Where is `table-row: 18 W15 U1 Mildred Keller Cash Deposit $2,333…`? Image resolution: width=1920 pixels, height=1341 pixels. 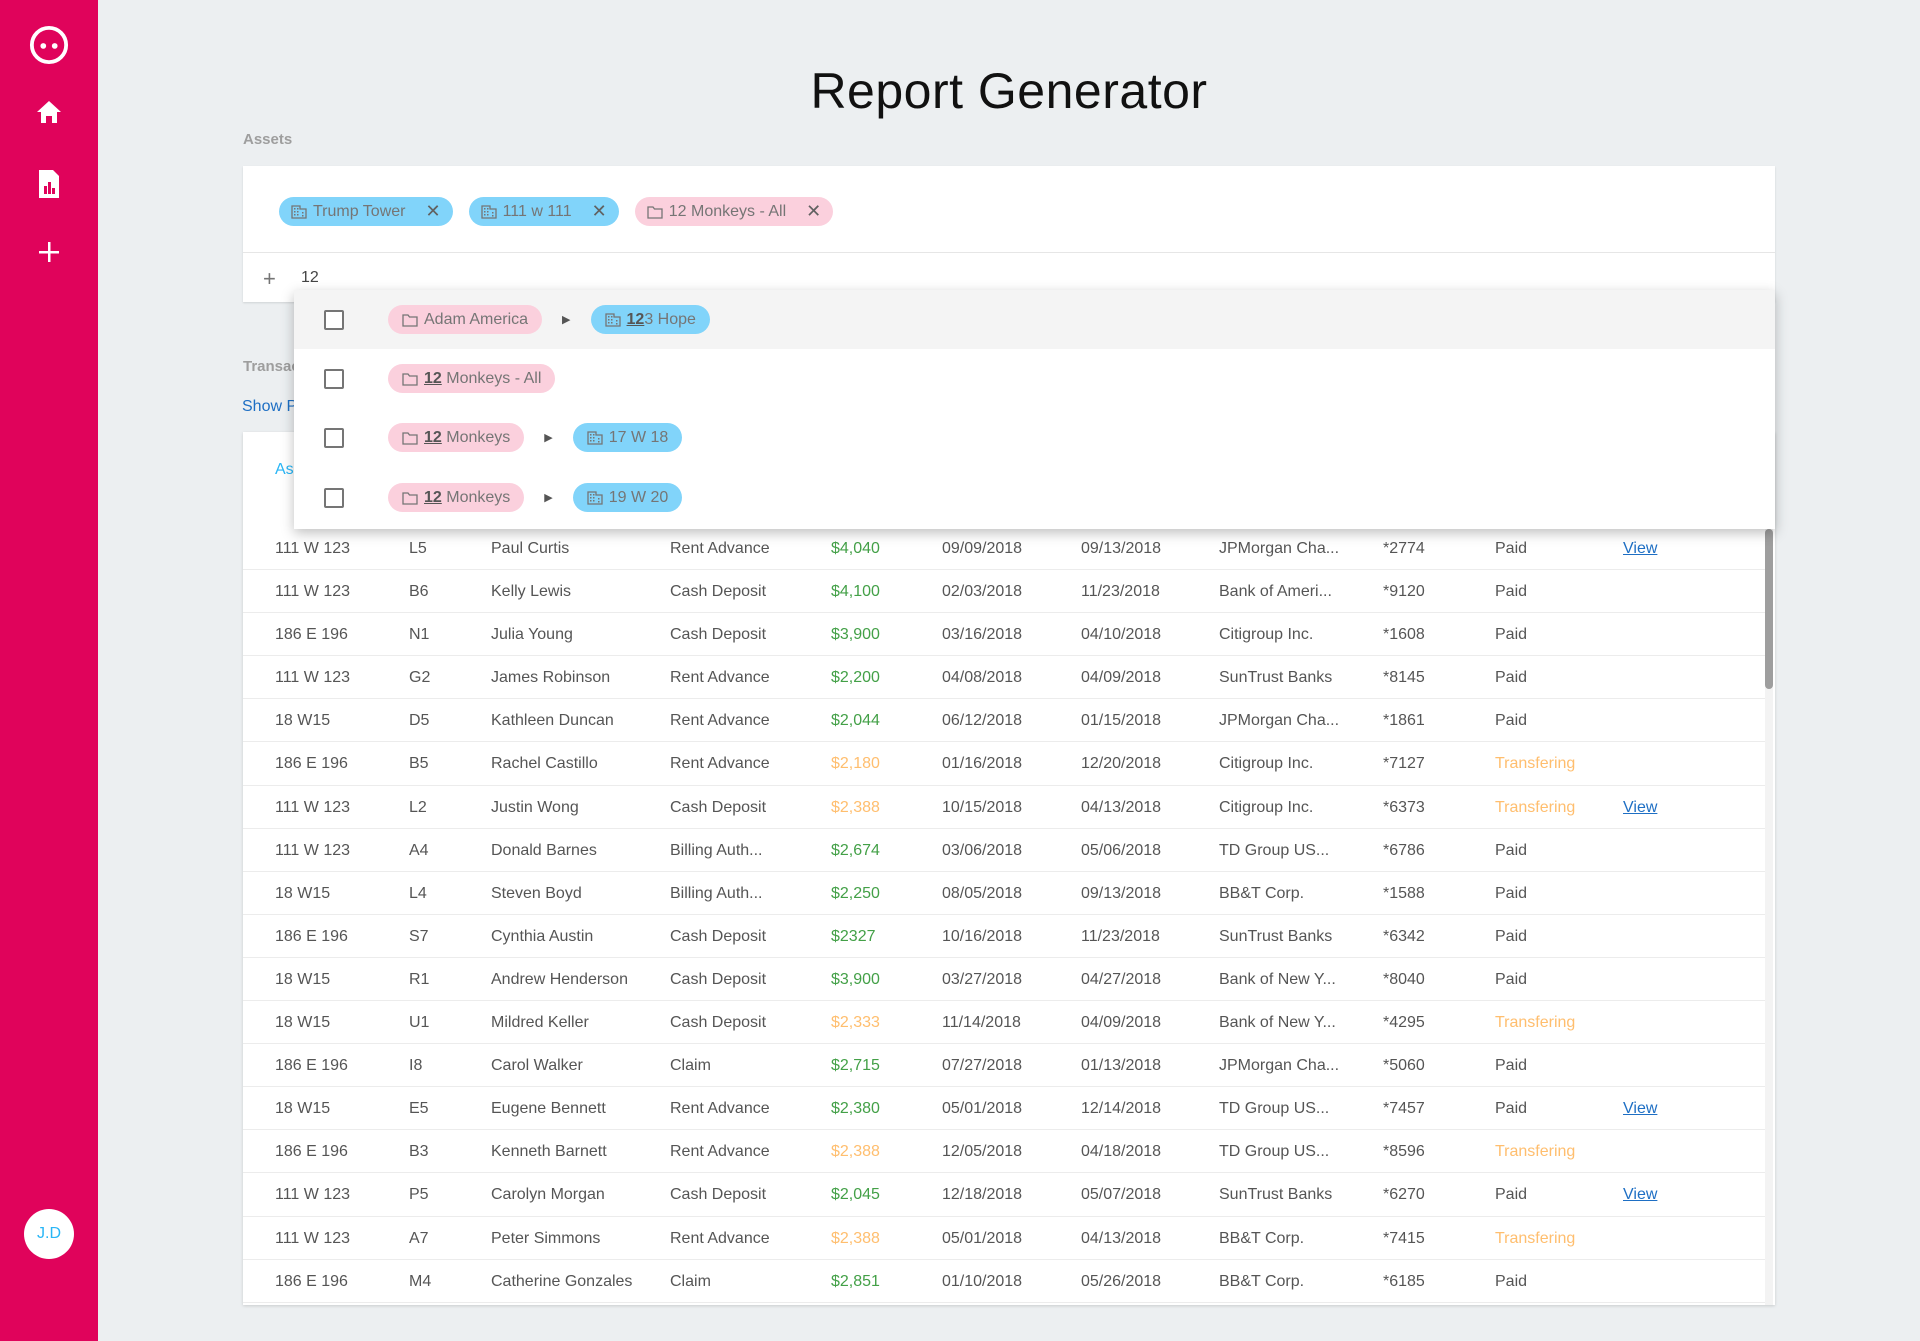 table-row: 18 W15 U1 Mildred Keller Cash Deposit $2,333… is located at coordinates (1004, 1023).